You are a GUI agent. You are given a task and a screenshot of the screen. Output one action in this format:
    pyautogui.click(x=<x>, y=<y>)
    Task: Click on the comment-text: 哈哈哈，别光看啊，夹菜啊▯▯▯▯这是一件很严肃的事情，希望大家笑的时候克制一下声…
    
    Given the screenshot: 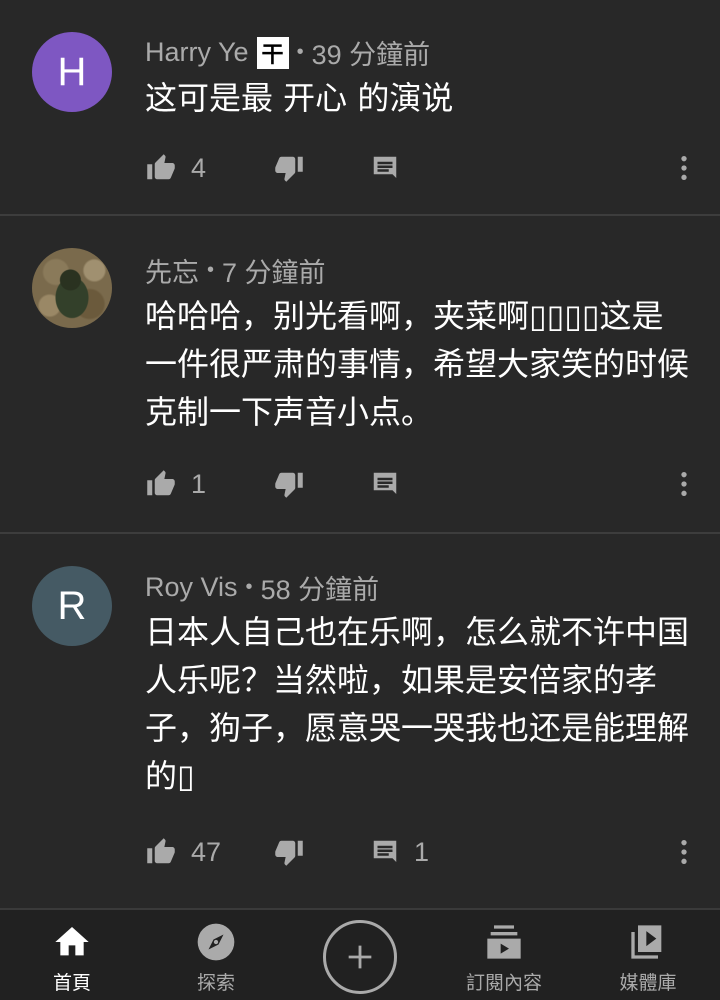 What is the action you would take?
    pyautogui.click(x=417, y=364)
    